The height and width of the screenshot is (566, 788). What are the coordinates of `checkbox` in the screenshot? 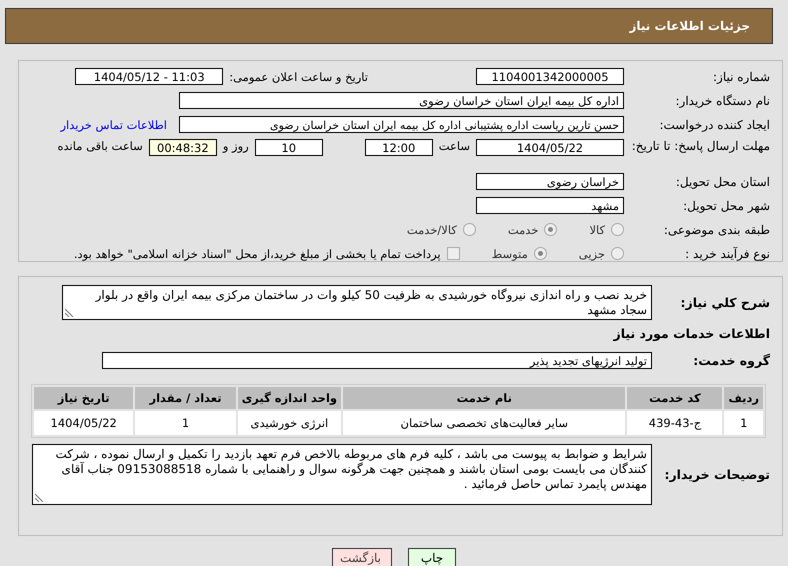 It's located at (453, 253).